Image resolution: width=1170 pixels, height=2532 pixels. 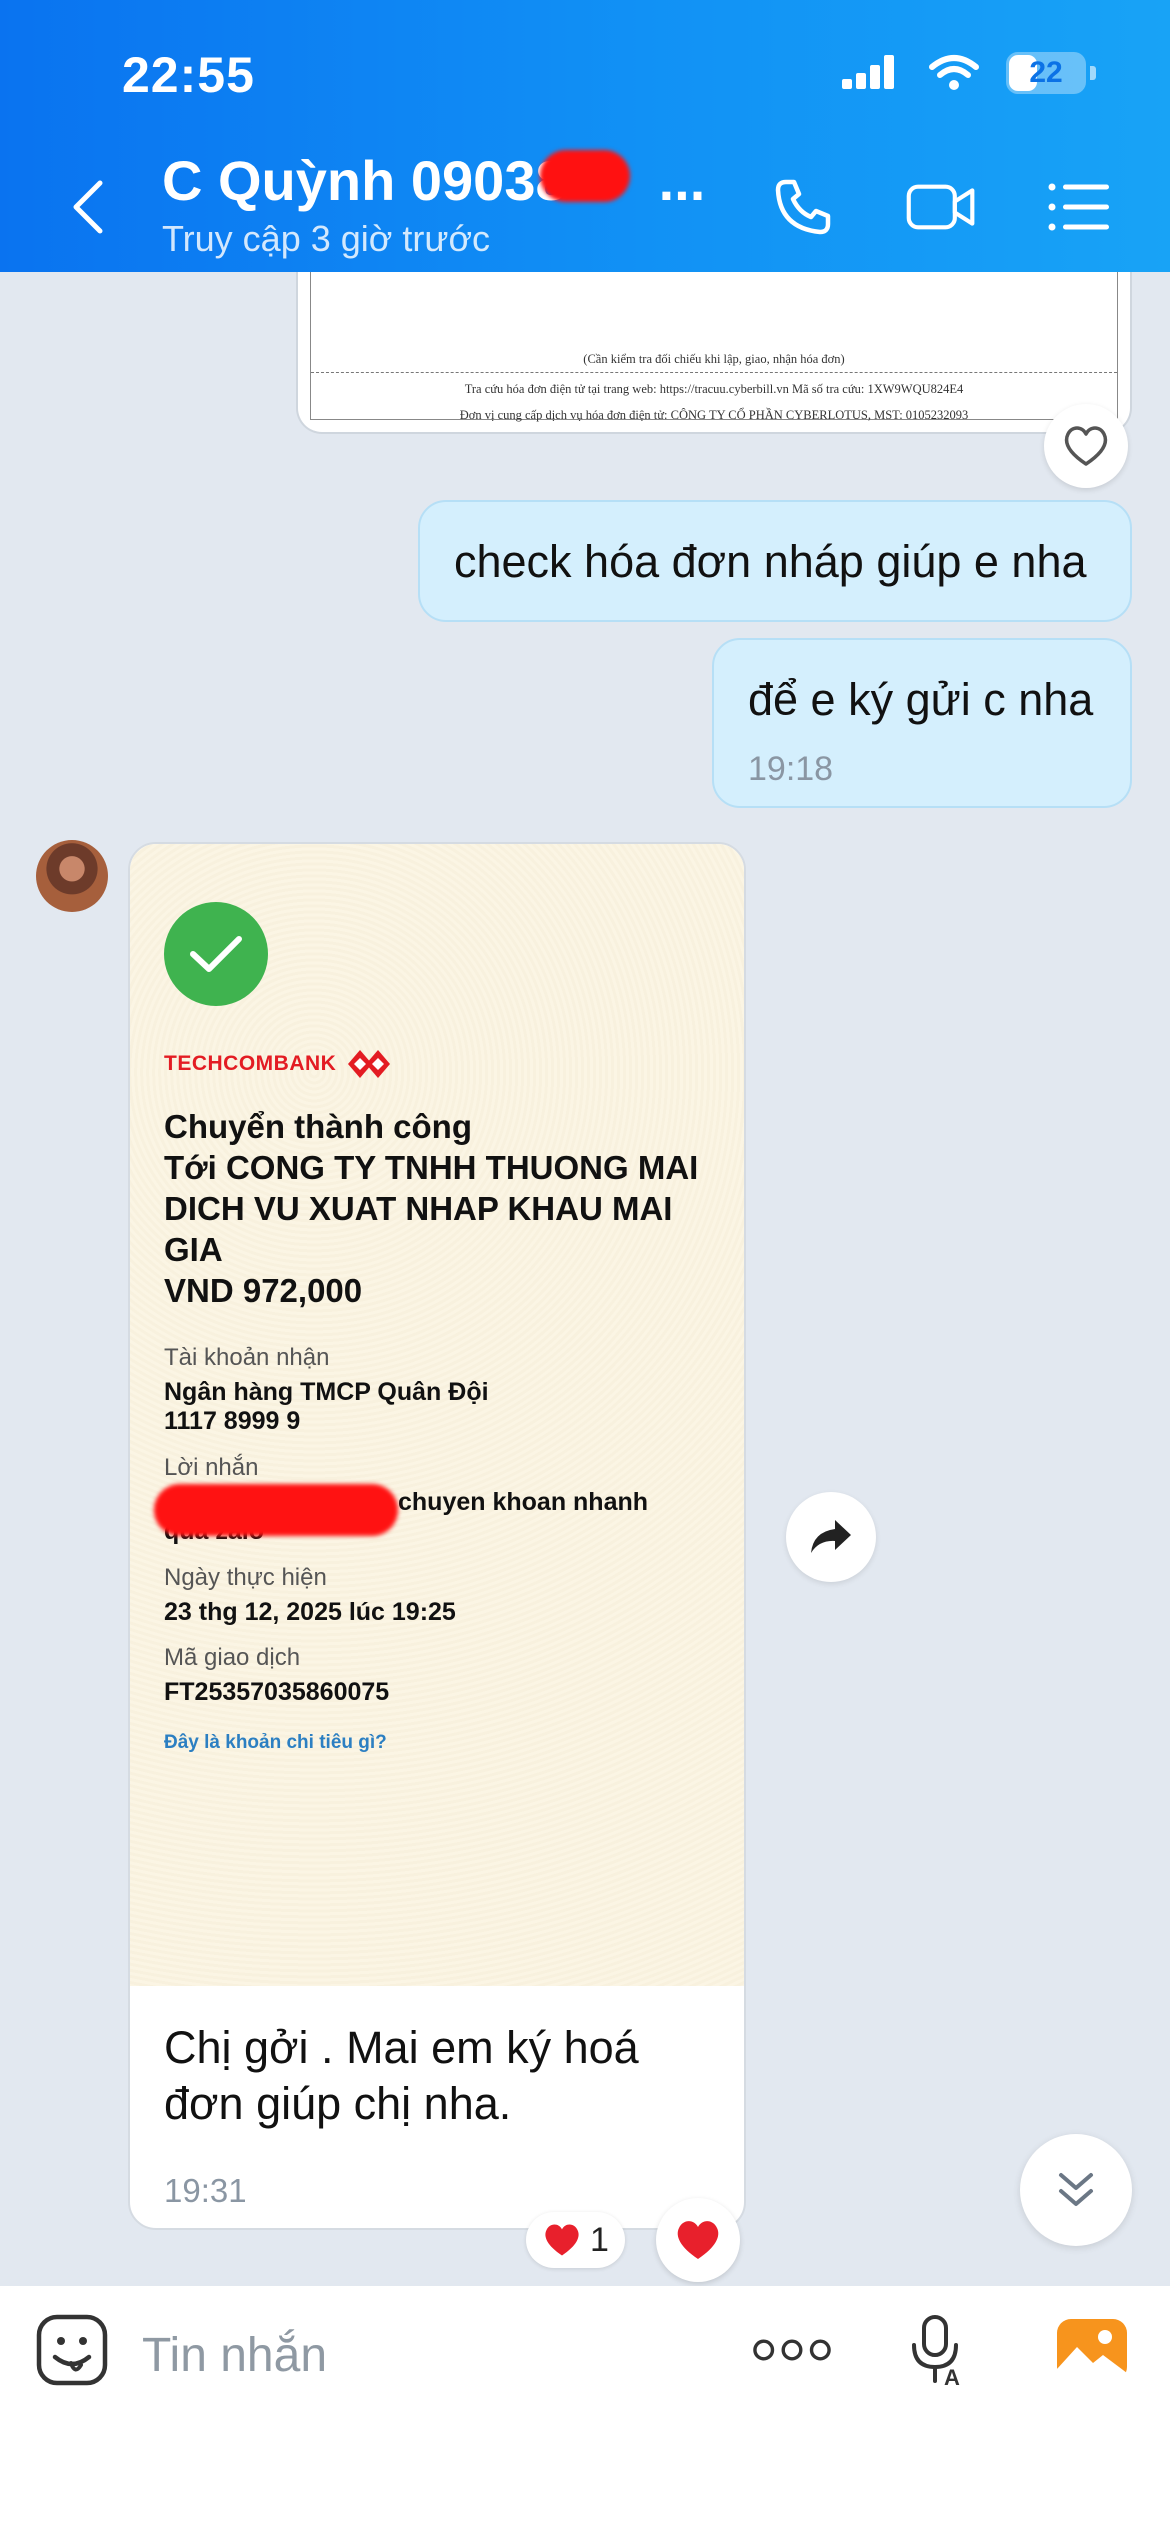 I want to click on status-icons: 22, so click(x=969, y=73).